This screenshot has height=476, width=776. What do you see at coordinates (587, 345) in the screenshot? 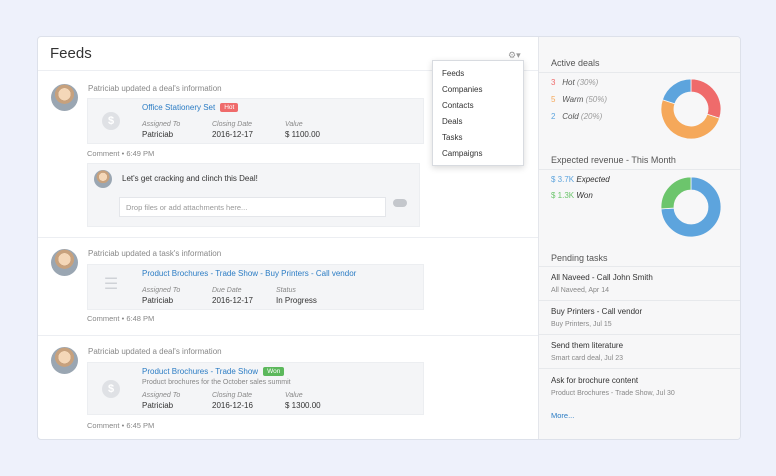
I see `pending-task-title: Send them literature` at bounding box center [587, 345].